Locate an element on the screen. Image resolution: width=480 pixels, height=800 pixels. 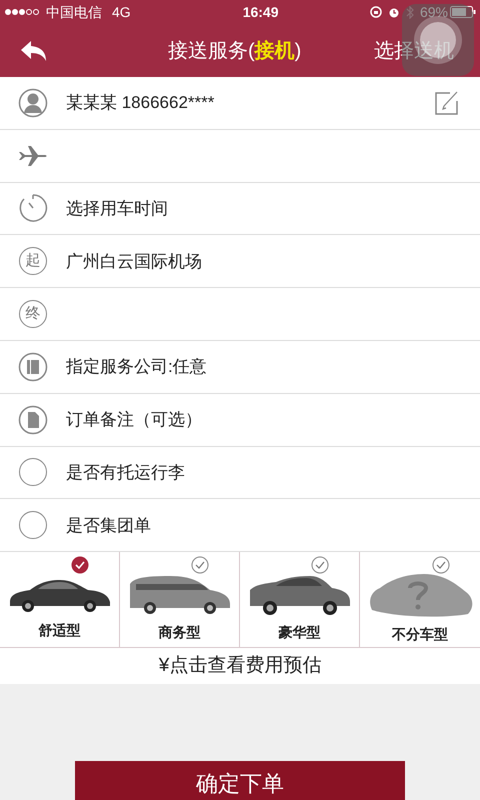
row-label: 是否有托运行李 is located at coordinates (125, 473).